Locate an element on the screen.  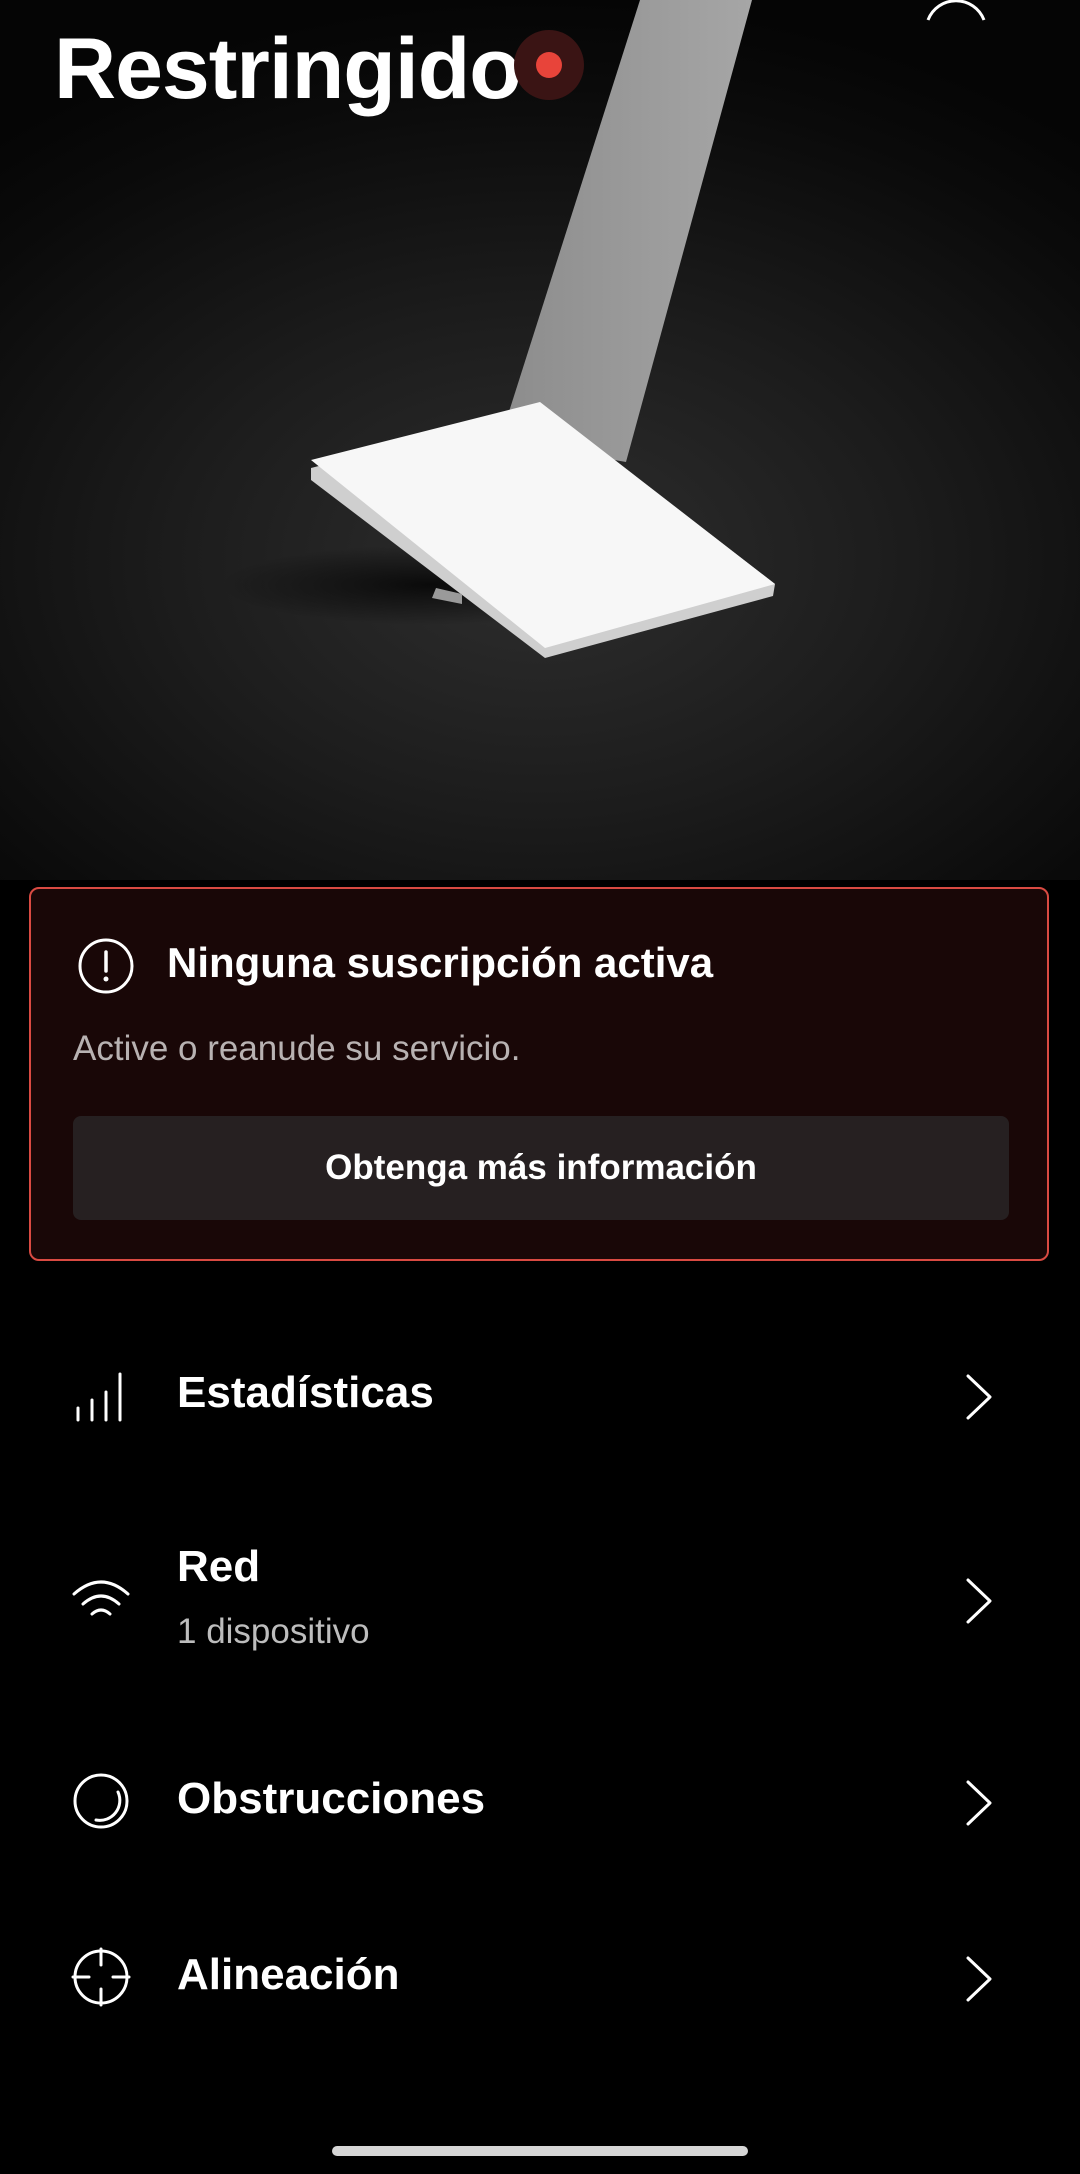
menu-item-alineacion: Alineación is located at coordinates (540, 1977).